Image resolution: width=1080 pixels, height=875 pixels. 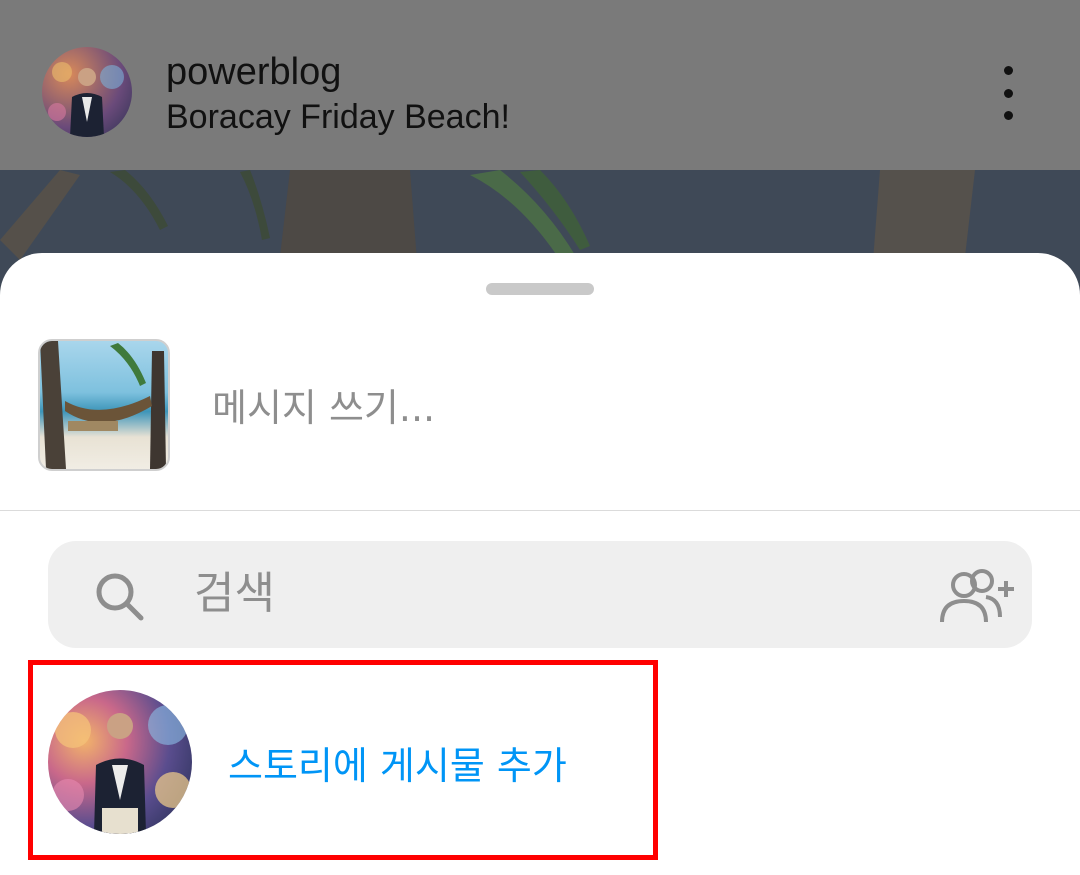 I want to click on add-people-icon, so click(x=976, y=596).